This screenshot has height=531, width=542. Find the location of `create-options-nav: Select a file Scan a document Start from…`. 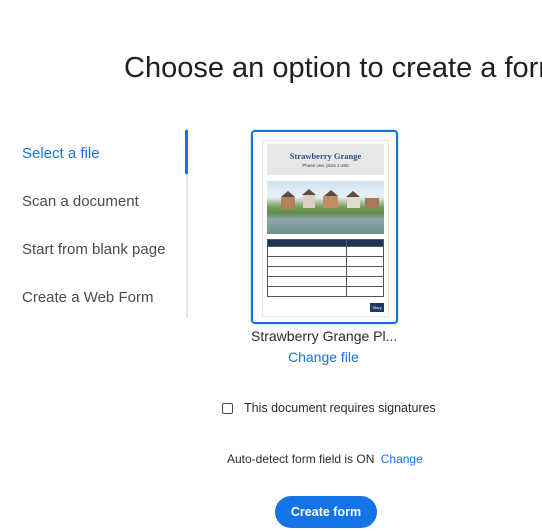

create-options-nav: Select a file Scan a document Start from… is located at coordinates (95, 223).